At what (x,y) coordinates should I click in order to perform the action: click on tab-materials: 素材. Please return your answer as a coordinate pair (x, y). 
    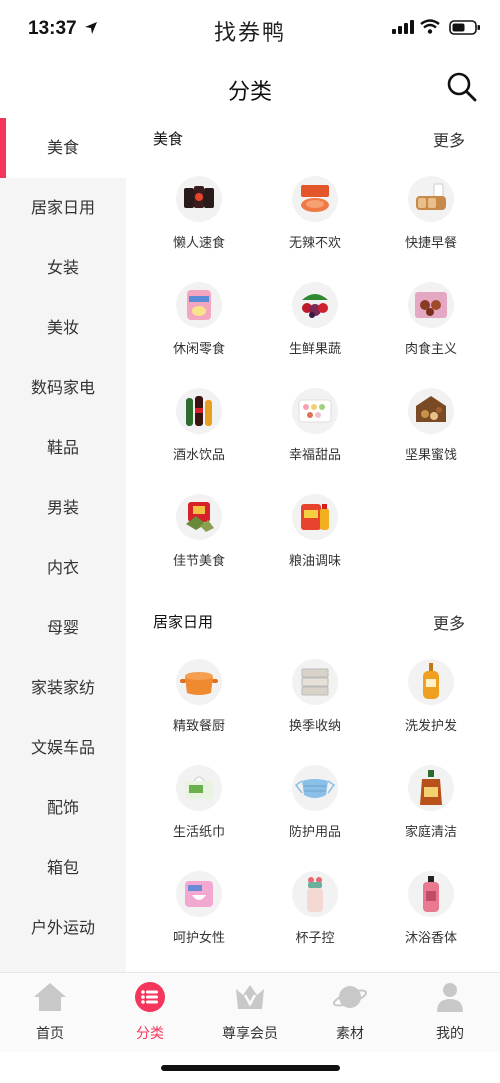
    Looking at the image, I should click on (350, 1012).